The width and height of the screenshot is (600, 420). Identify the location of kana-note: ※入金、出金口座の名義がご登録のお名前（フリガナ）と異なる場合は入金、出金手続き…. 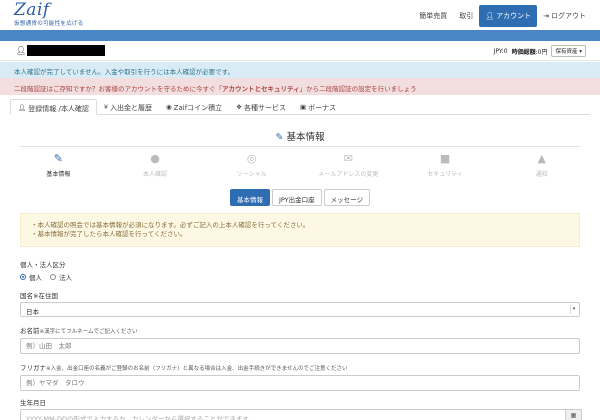
(197, 369).